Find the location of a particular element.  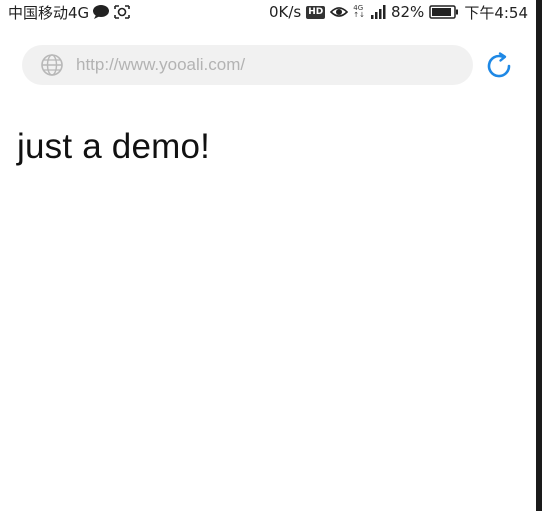

net-speed: 0K/s is located at coordinates (285, 12).